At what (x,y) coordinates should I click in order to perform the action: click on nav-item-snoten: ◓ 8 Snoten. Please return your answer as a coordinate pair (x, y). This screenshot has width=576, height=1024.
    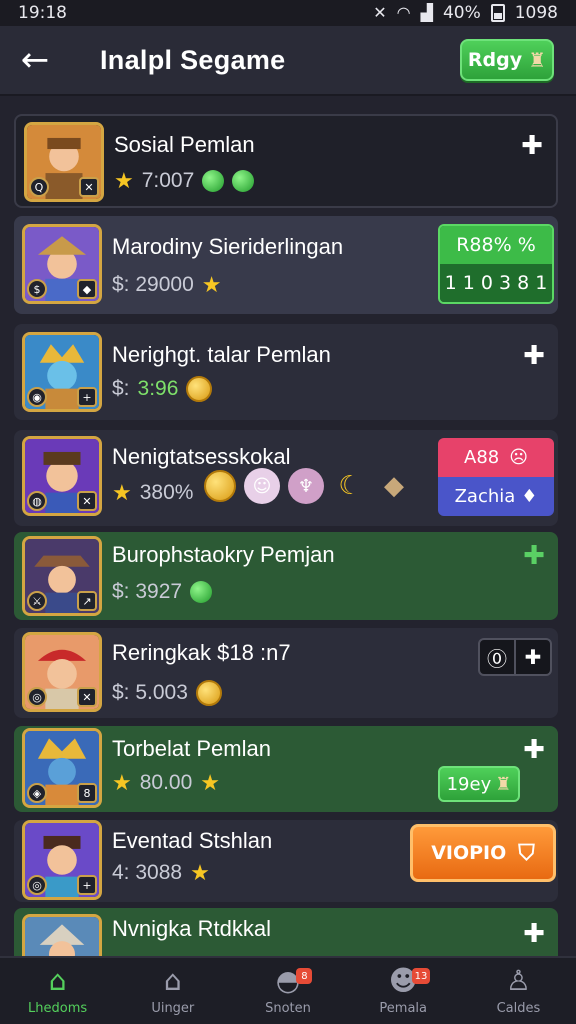
    Looking at the image, I should click on (287, 991).